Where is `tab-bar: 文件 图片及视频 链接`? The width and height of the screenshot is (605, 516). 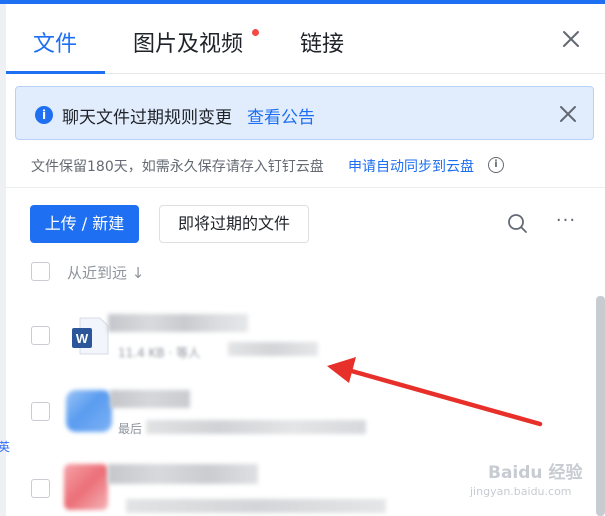
tab-bar: 文件 图片及视频 链接 is located at coordinates (305, 39).